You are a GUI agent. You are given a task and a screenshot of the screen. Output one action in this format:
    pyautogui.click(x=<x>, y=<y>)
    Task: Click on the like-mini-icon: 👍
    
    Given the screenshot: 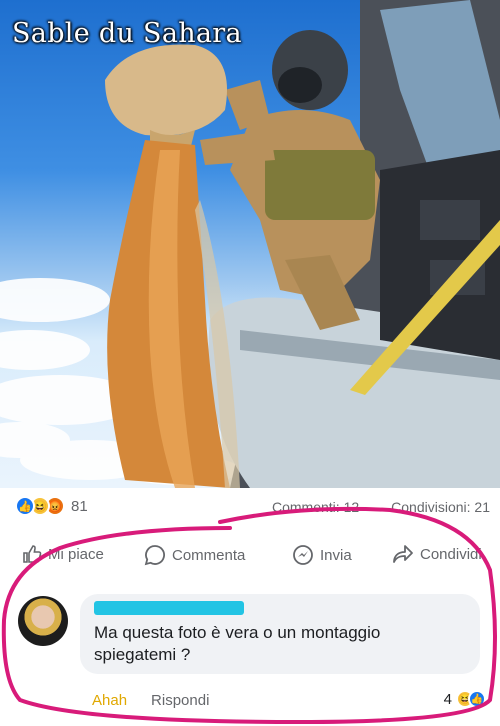 What is the action you would take?
    pyautogui.click(x=477, y=699)
    